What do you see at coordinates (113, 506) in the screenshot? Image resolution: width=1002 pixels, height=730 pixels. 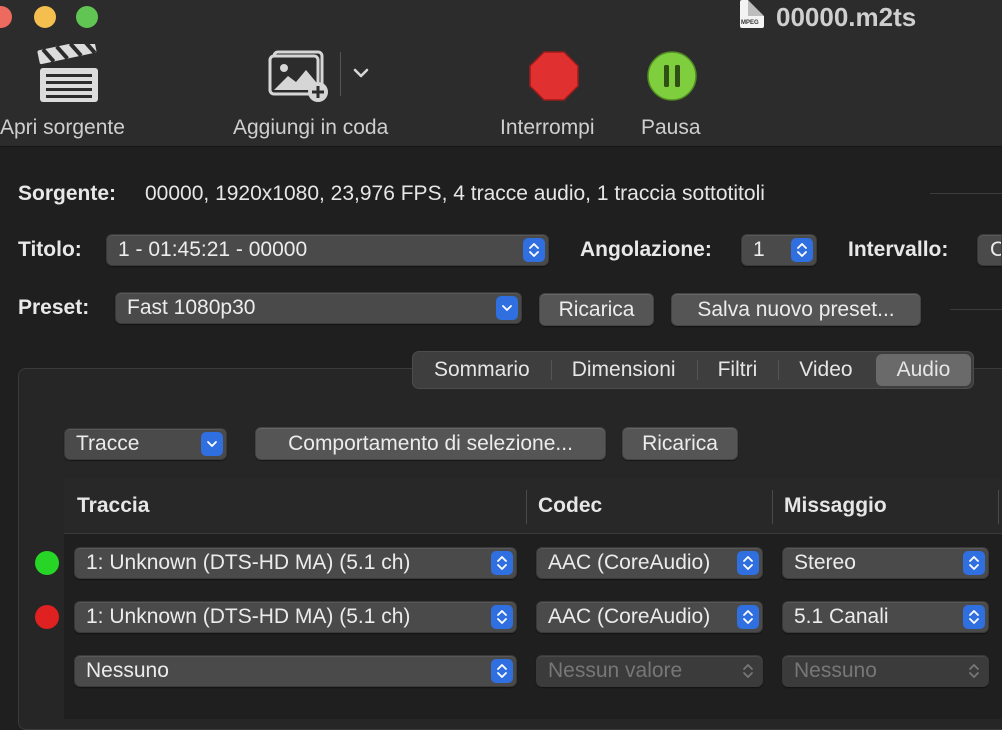 I see `column-header-track: Traccia` at bounding box center [113, 506].